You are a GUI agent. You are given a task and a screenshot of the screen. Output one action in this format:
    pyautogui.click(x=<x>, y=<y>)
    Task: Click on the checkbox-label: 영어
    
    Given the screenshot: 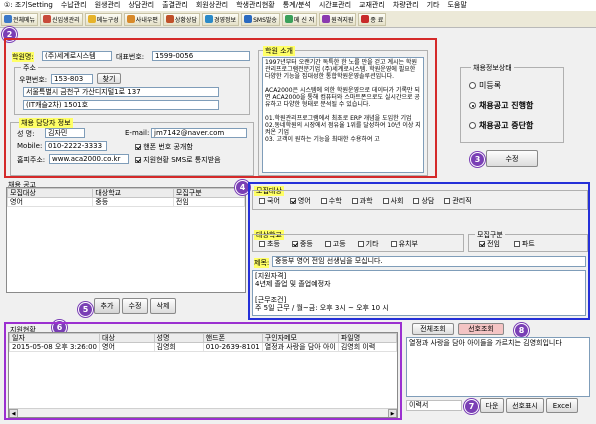 What is the action you would take?
    pyautogui.click(x=304, y=201)
    